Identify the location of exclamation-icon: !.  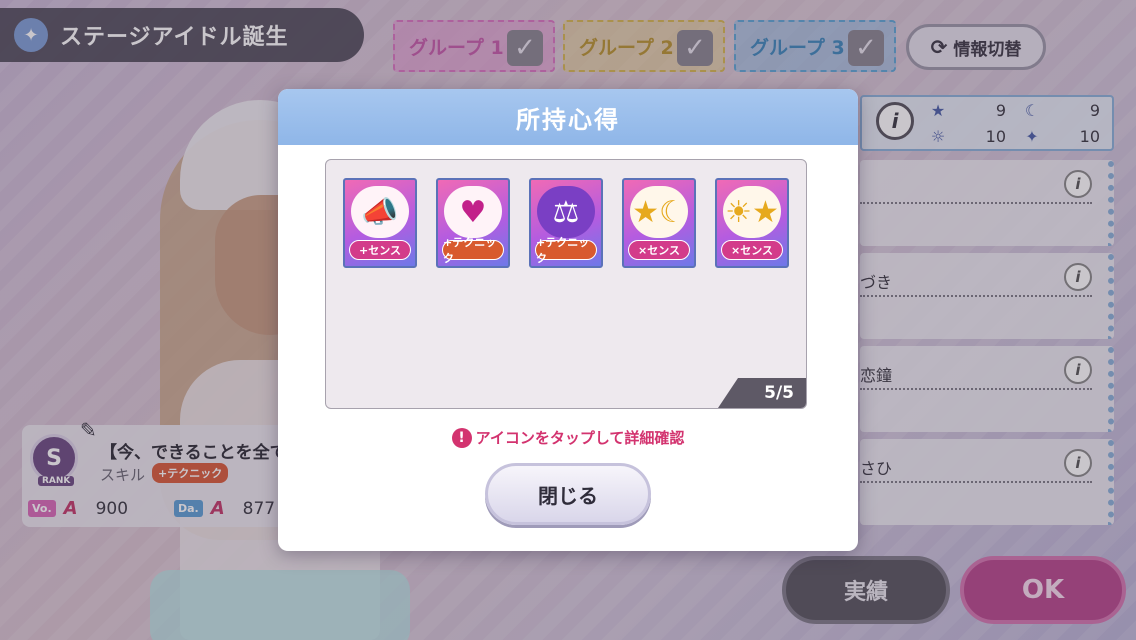
(461, 437).